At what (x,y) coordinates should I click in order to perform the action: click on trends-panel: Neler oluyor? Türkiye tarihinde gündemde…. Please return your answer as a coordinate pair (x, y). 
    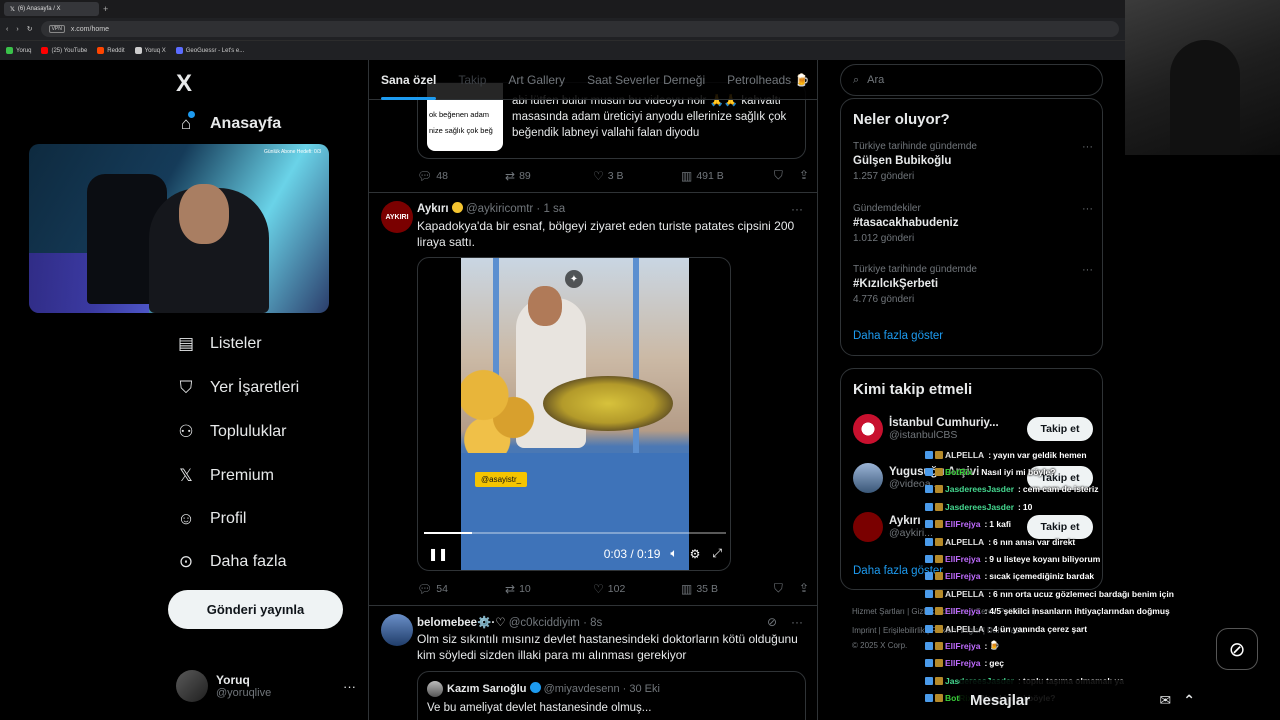
    Looking at the image, I should click on (971, 227).